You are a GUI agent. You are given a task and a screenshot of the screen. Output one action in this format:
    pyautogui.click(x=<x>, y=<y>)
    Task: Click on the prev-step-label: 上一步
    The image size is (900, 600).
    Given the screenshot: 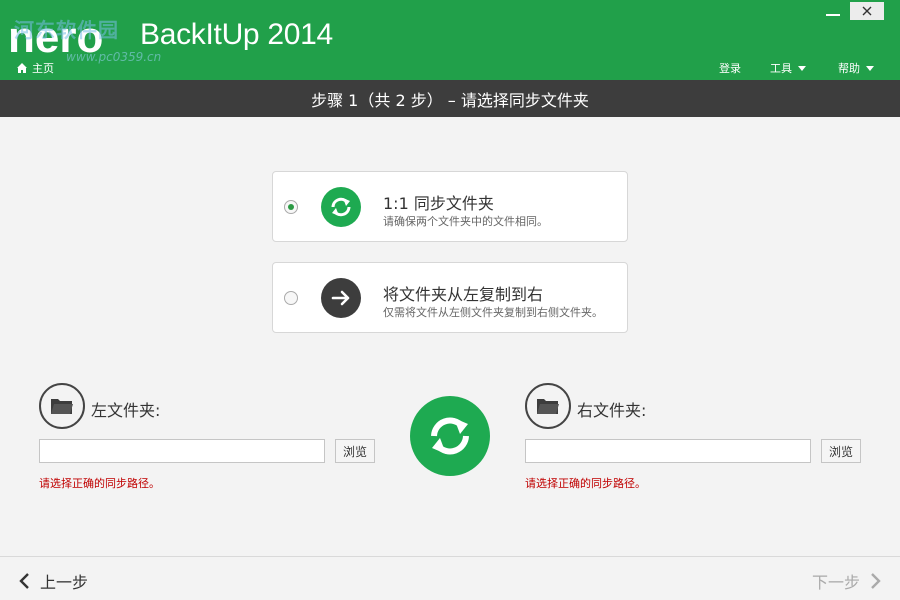 What is the action you would take?
    pyautogui.click(x=64, y=582)
    